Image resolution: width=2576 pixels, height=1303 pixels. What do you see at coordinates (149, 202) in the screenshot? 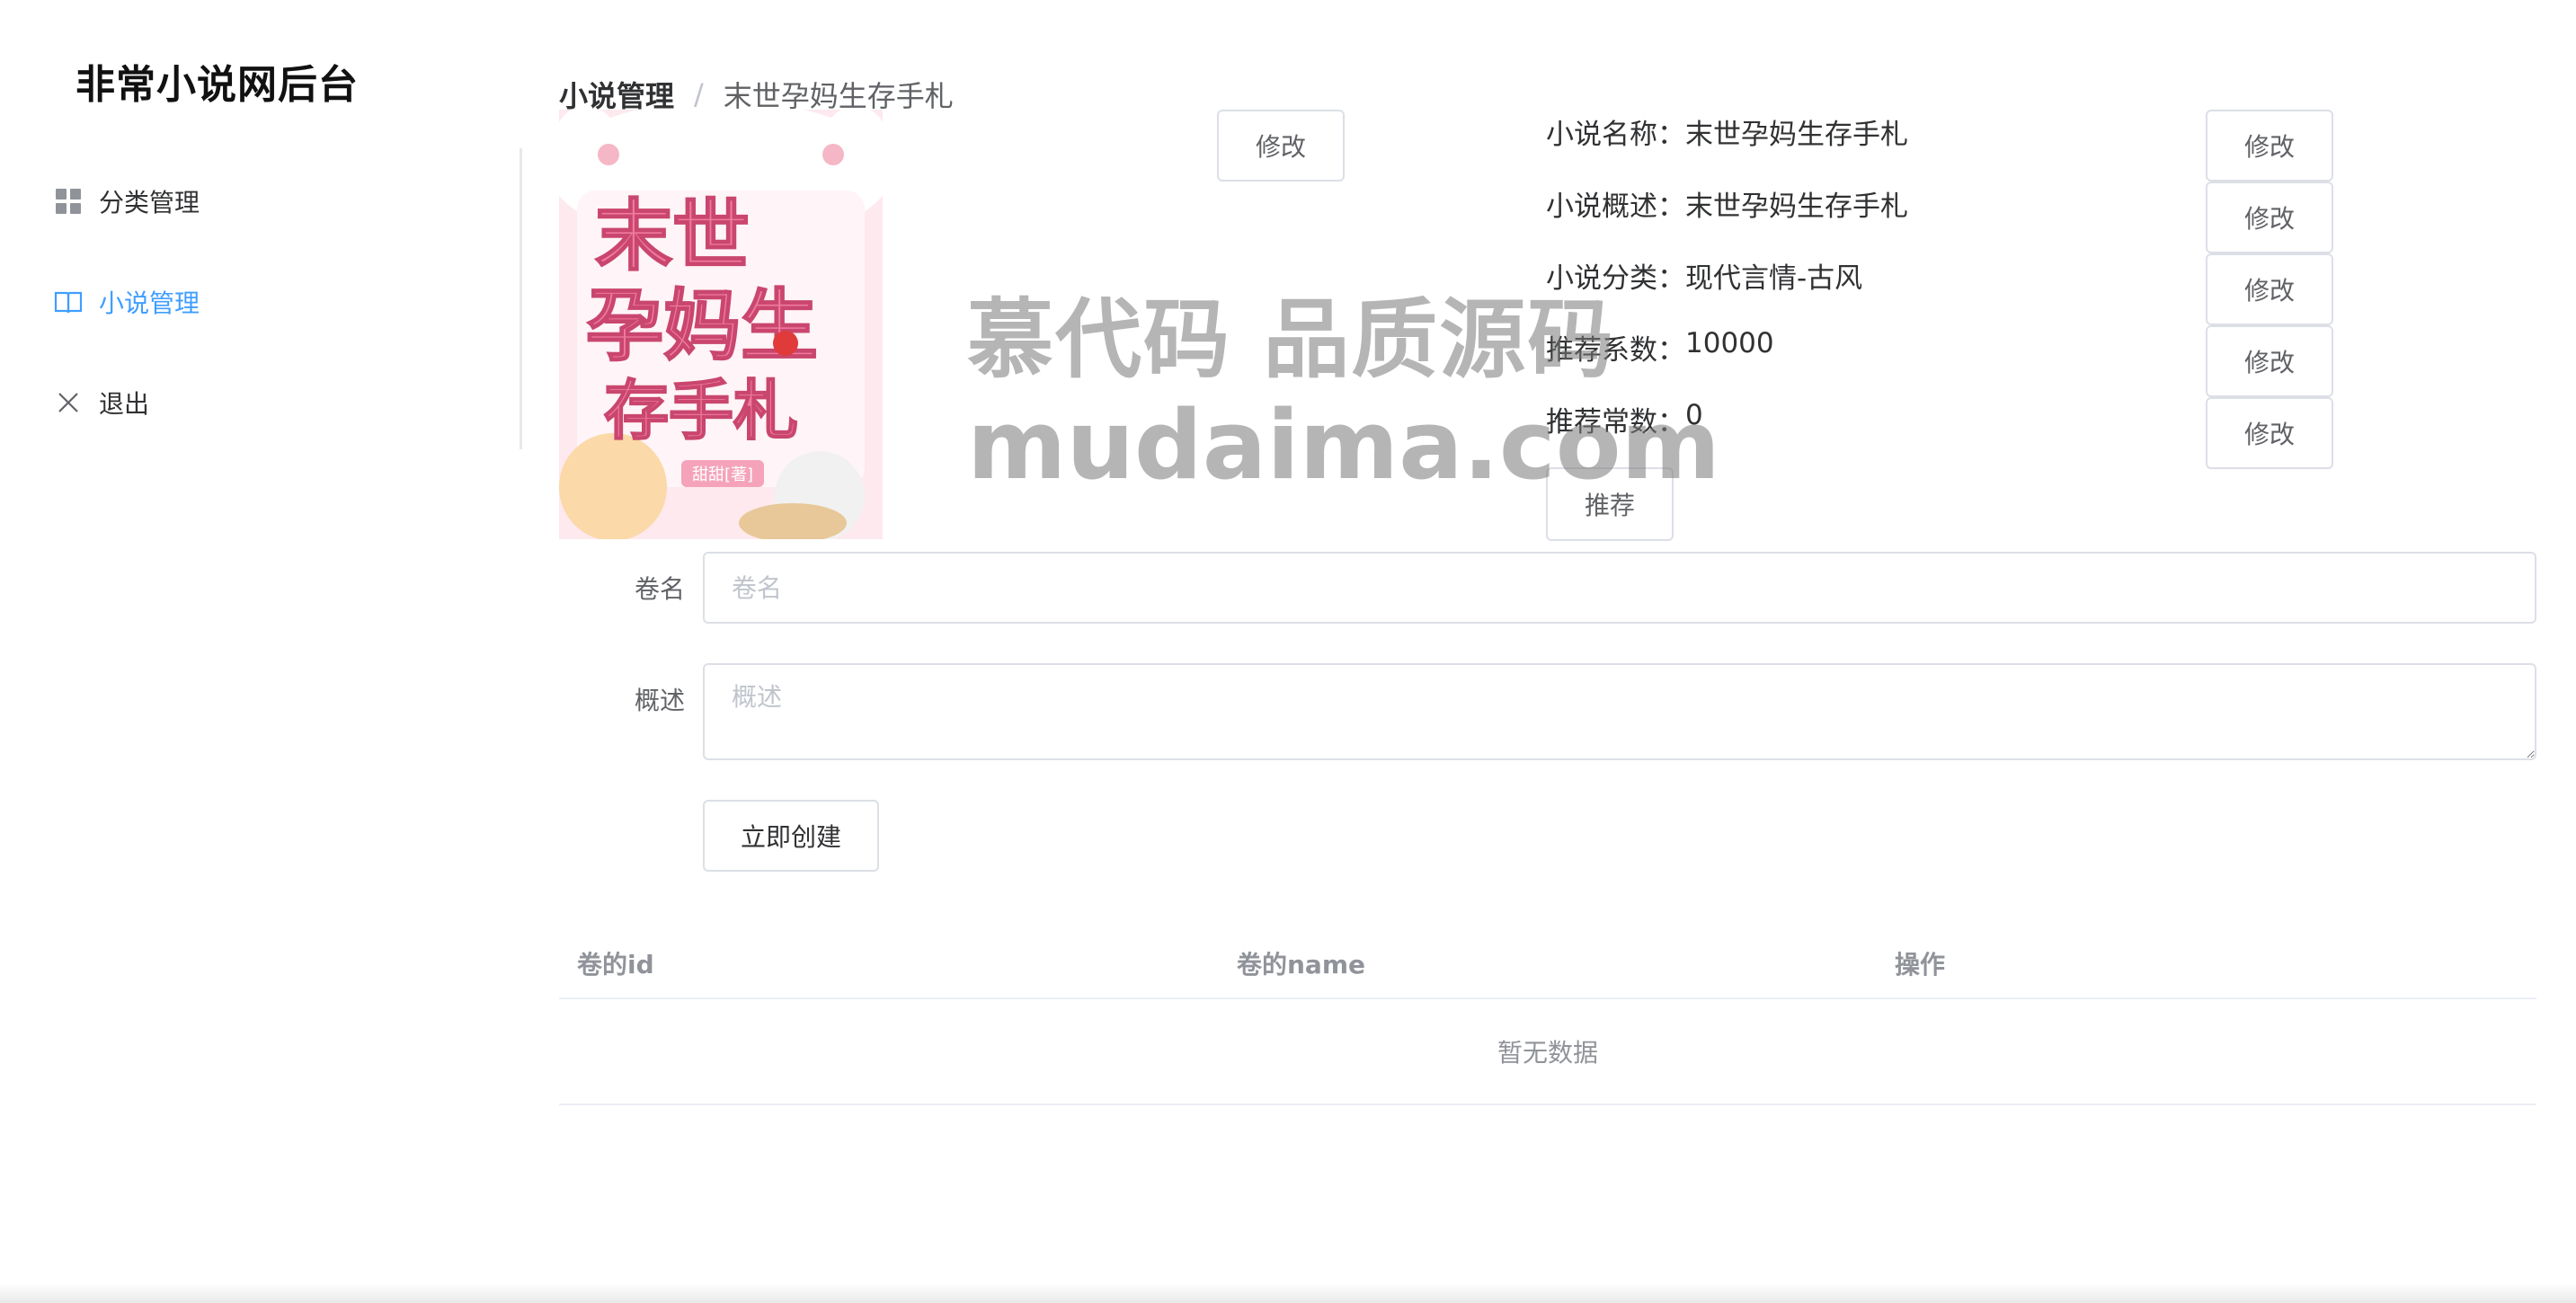
I see `sidebar-item-label: 分类管理` at bounding box center [149, 202].